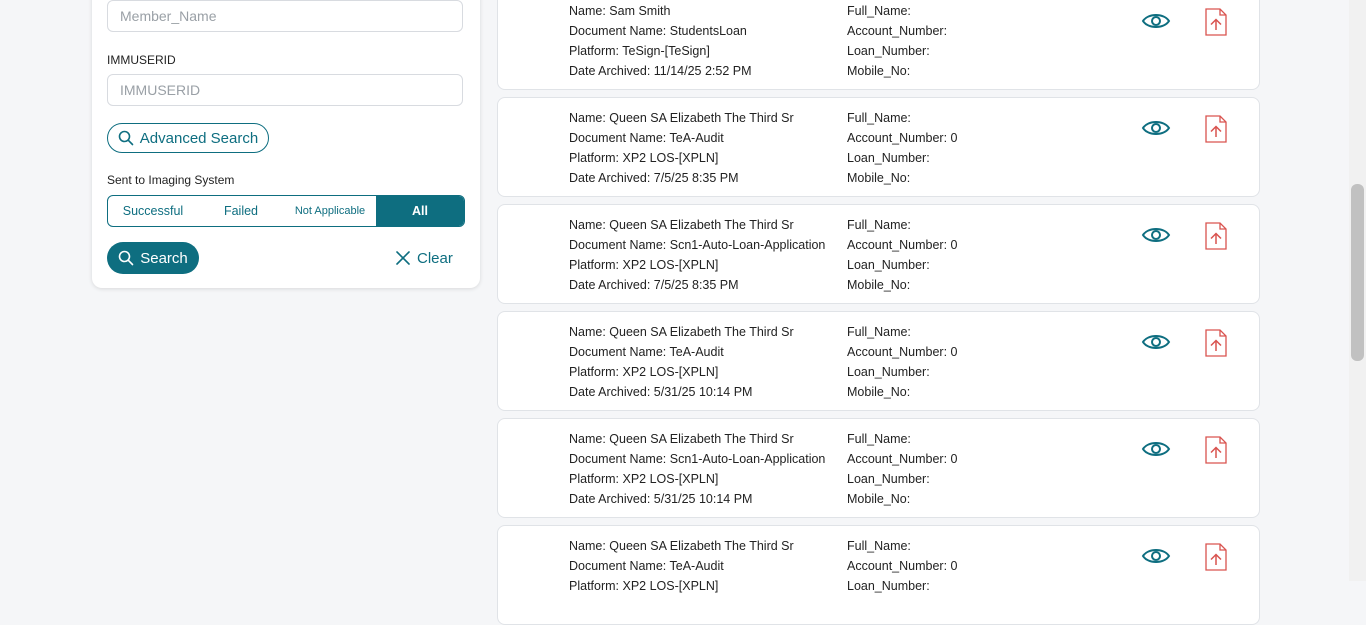 This screenshot has width=1366, height=625. I want to click on clear-label: Clear, so click(435, 258).